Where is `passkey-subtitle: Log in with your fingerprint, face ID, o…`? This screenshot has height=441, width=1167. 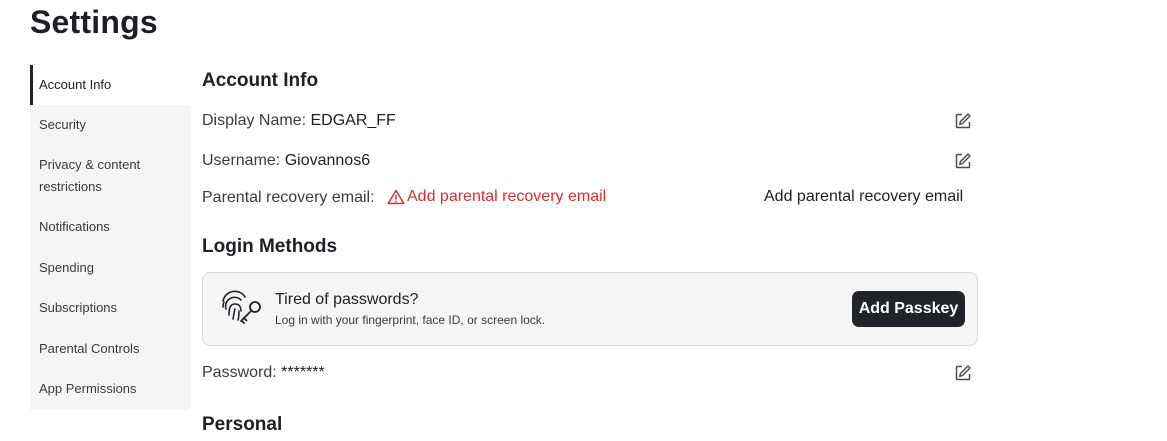
passkey-subtitle: Log in with your fingerprint, face ID, o… is located at coordinates (410, 320).